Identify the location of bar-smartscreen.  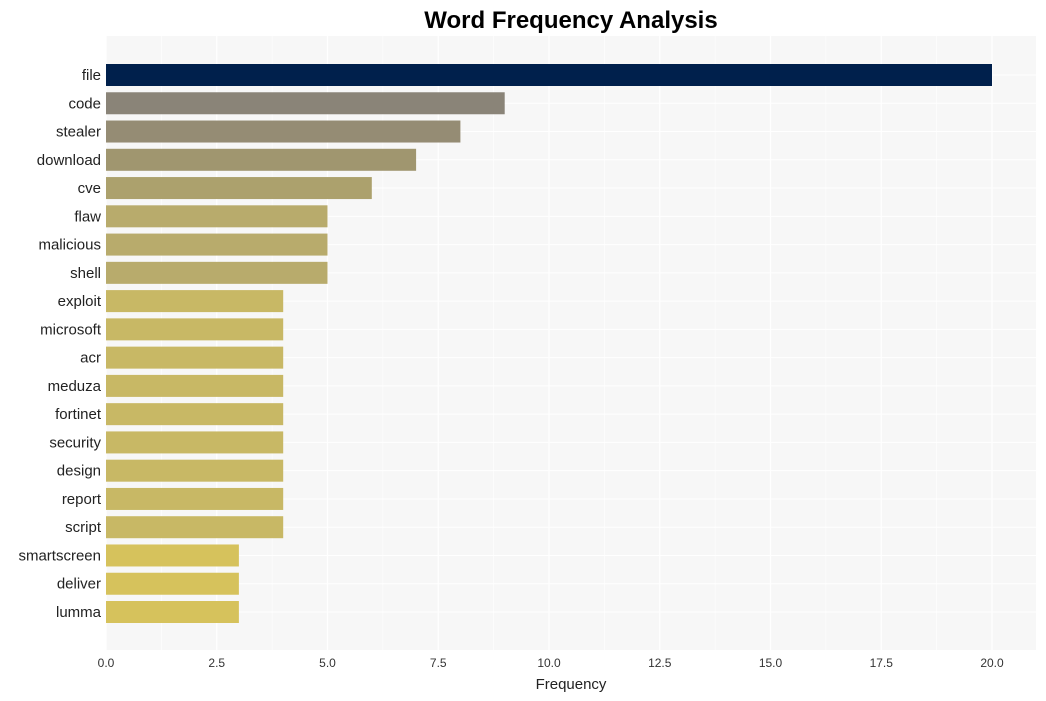
(172, 555).